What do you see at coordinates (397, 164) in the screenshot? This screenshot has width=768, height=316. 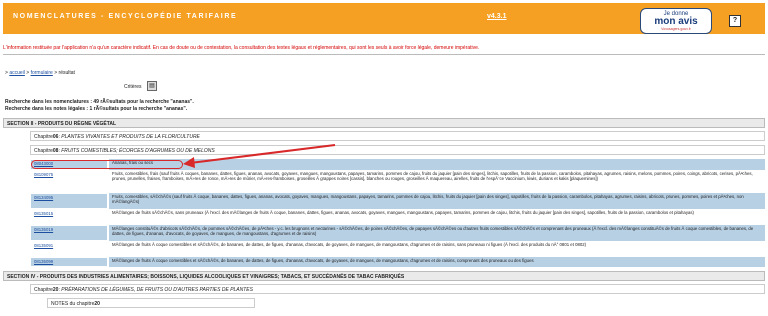 I see `table-row: 08043000 Ananas, frais ou secs` at bounding box center [397, 164].